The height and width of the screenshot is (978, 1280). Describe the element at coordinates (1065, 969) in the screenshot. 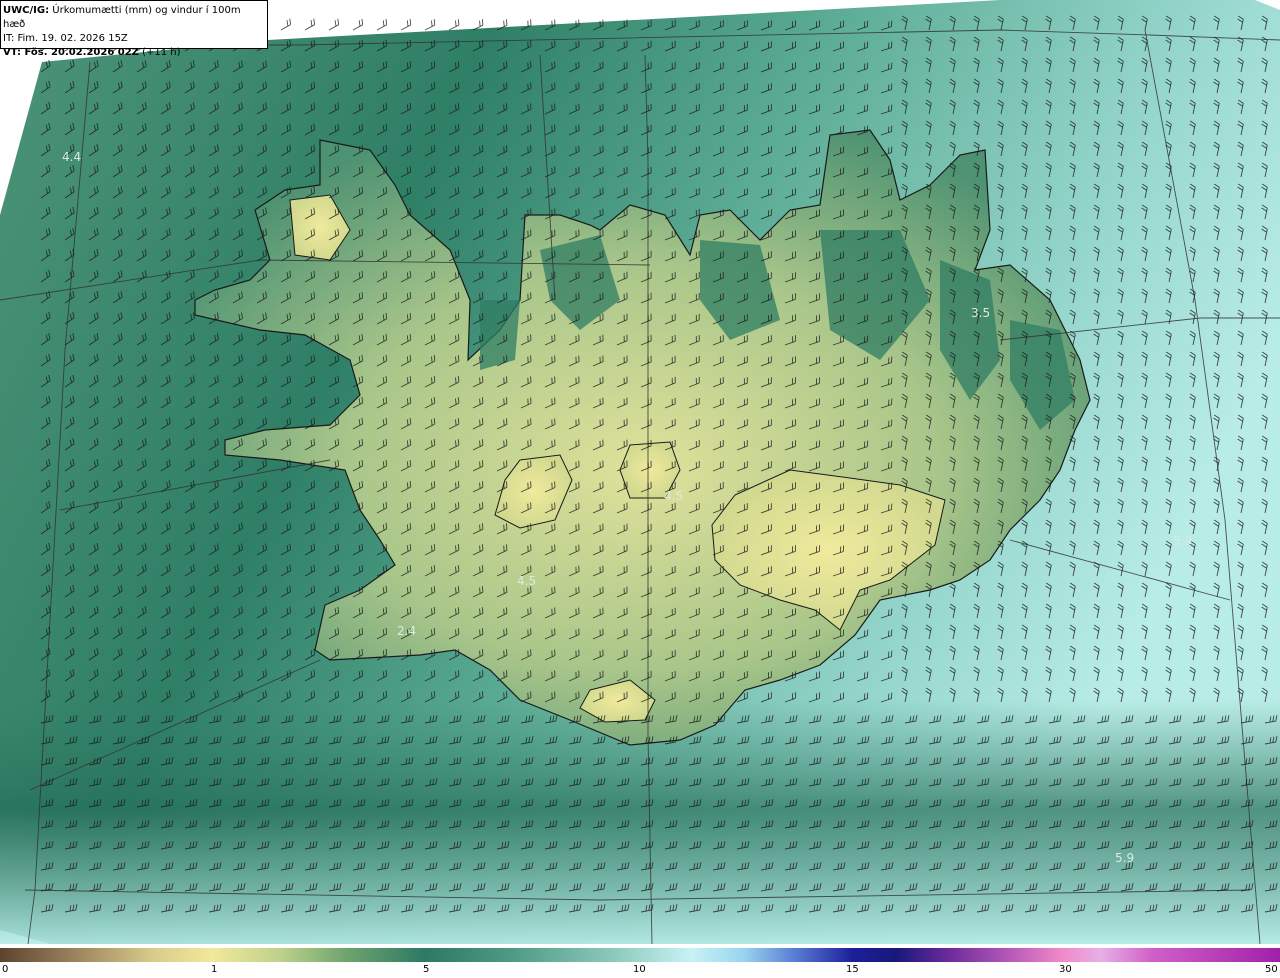

I see `colorbar-tick: 30` at that location.